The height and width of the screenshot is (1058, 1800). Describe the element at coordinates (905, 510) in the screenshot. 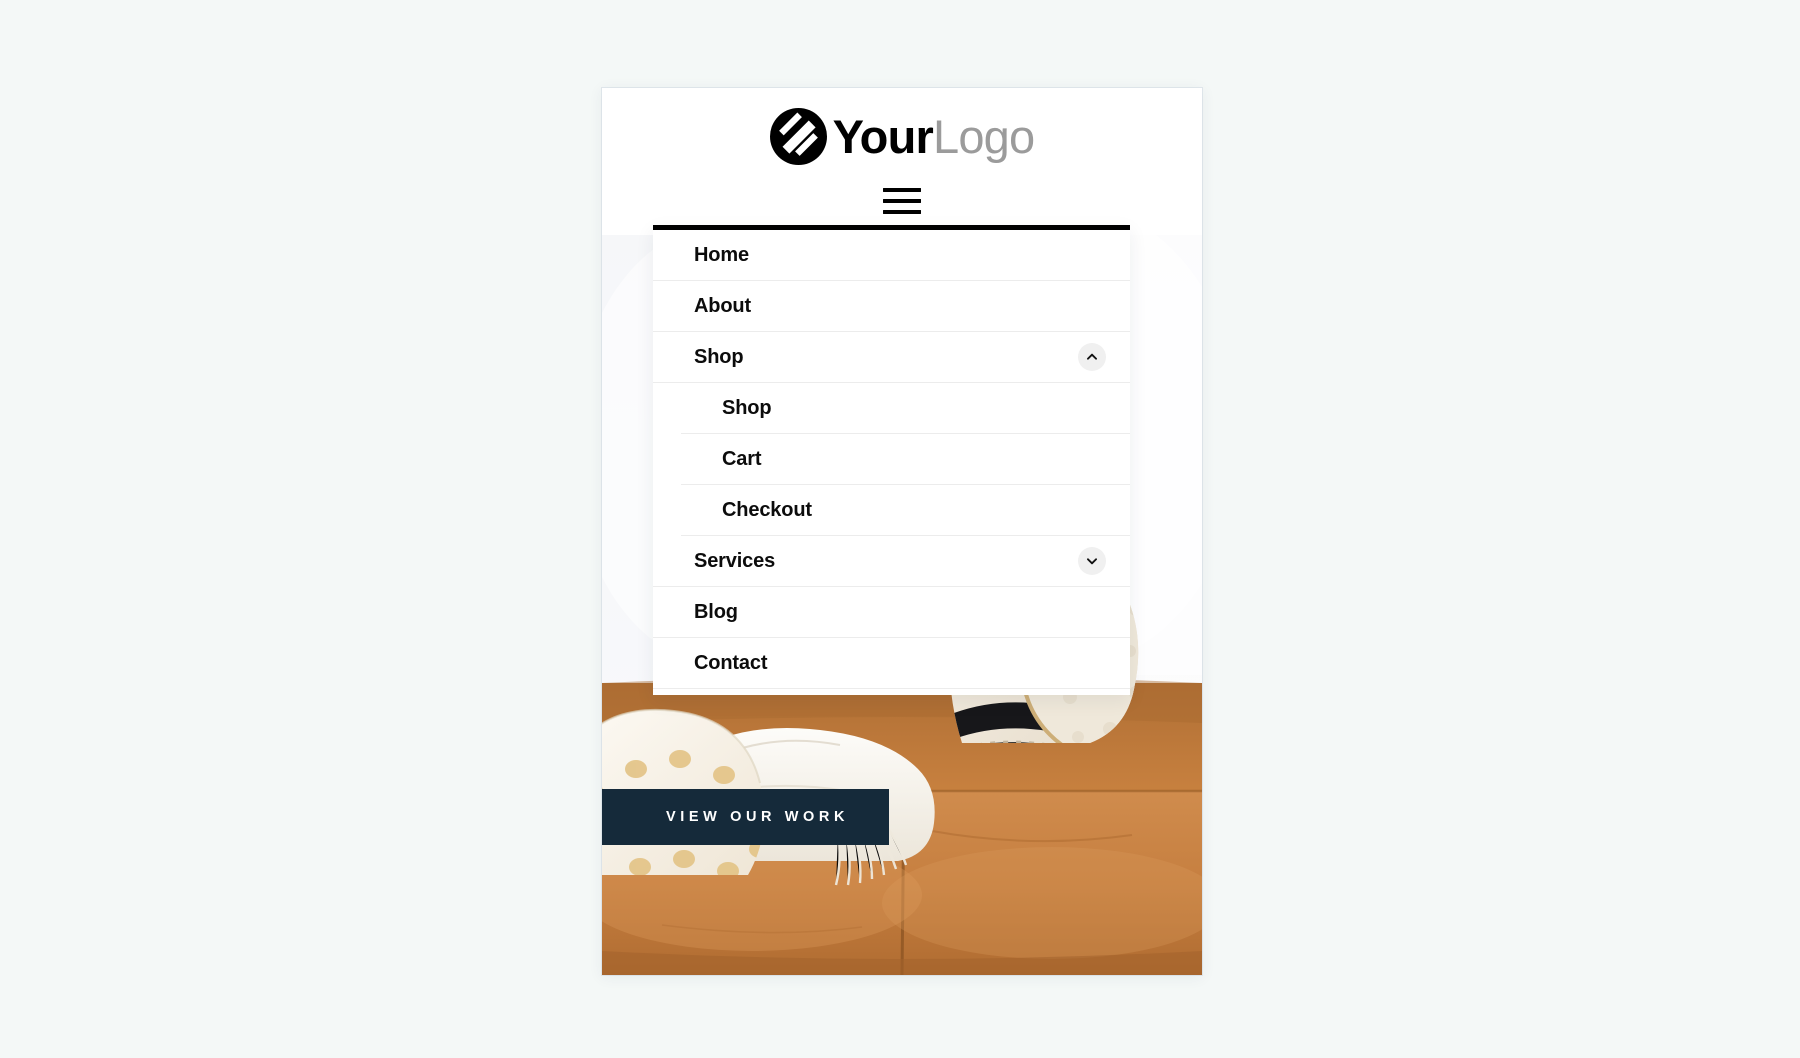

I see `menu-item-checkout-sub: Checkout` at that location.